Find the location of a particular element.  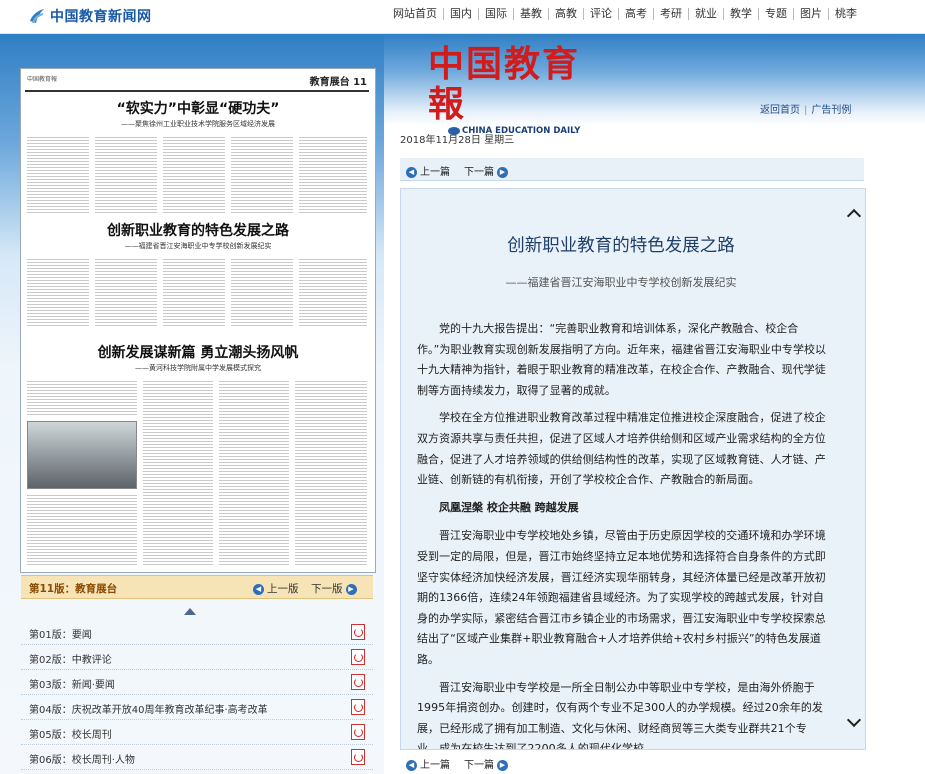

top-nav: 网站首页 国内 国际 基教 高教 评论 高考 考研 就业 教学 专题 图片 桃李 is located at coordinates (625, 14).